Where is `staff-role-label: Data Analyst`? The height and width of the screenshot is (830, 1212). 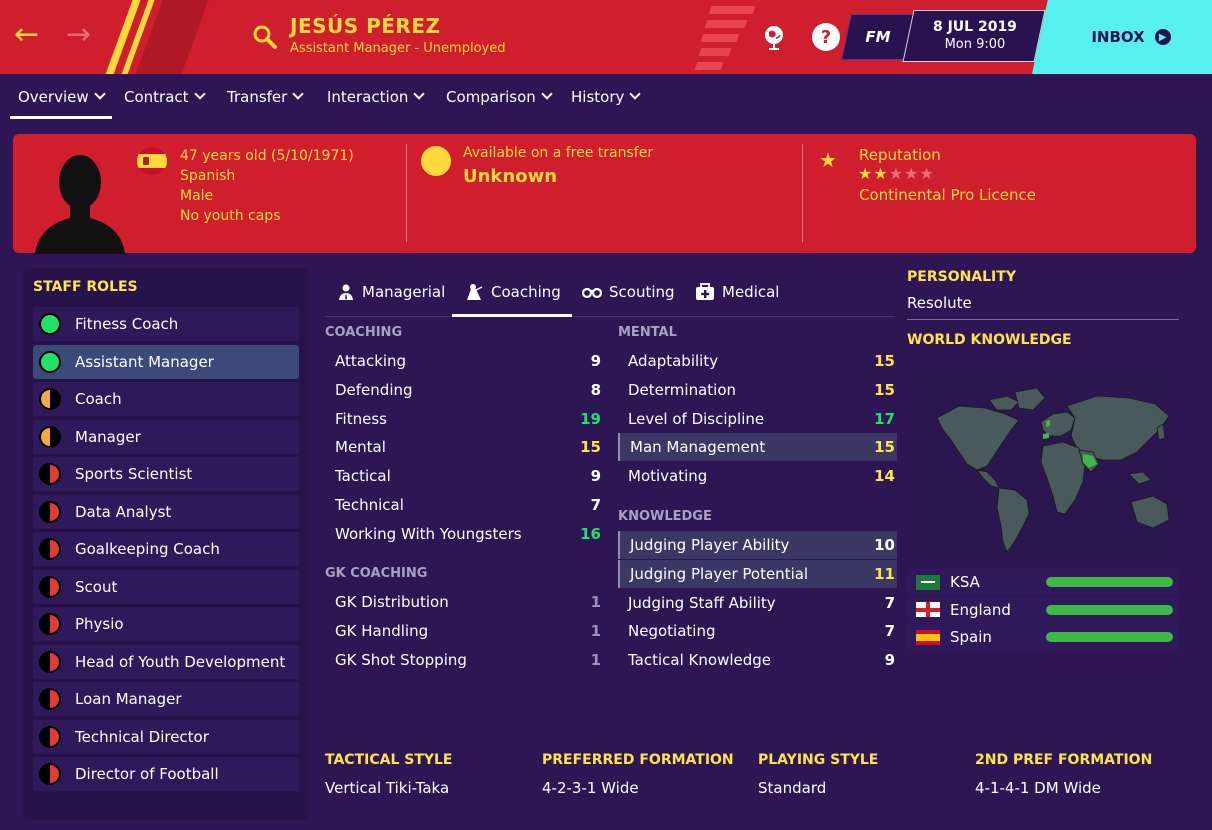 staff-role-label: Data Analyst is located at coordinates (123, 511).